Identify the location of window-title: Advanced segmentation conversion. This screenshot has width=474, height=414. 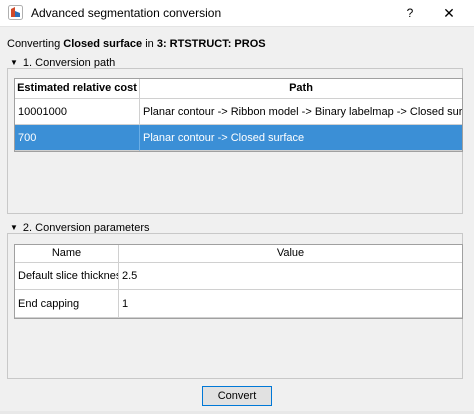
(126, 13).